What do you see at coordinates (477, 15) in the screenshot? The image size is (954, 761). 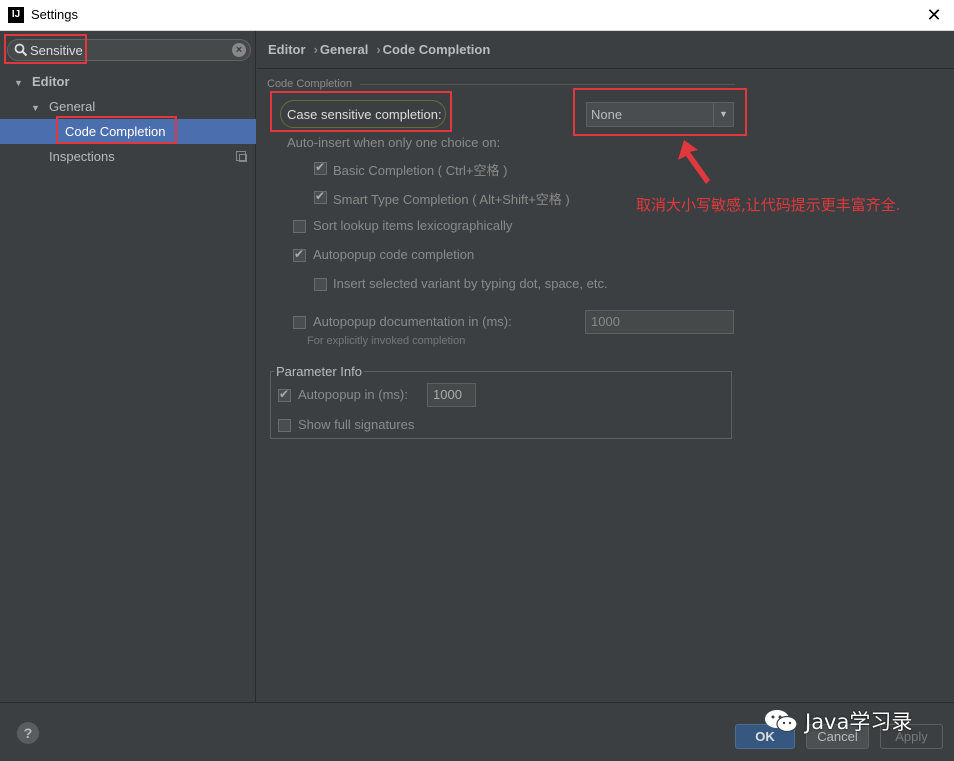 I see `title-bar: IJ Settings ✕` at bounding box center [477, 15].